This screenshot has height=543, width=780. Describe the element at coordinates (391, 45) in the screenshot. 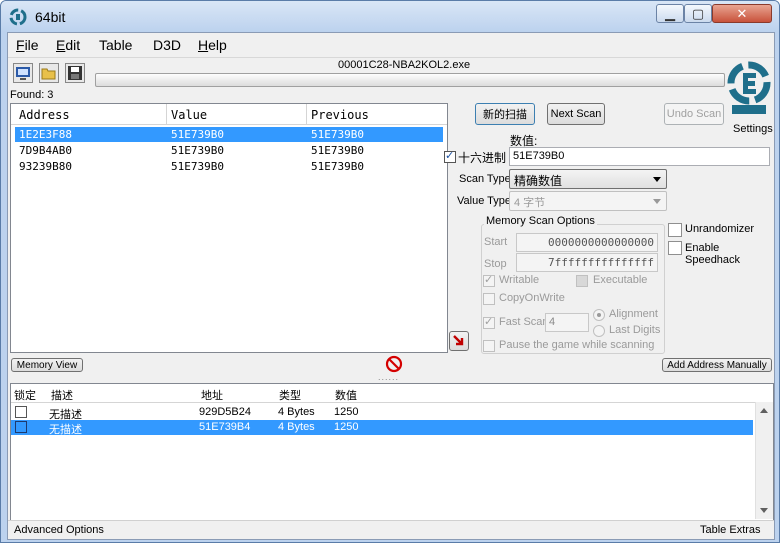

I see `menu-bar: File Edit Table D3D Help` at that location.